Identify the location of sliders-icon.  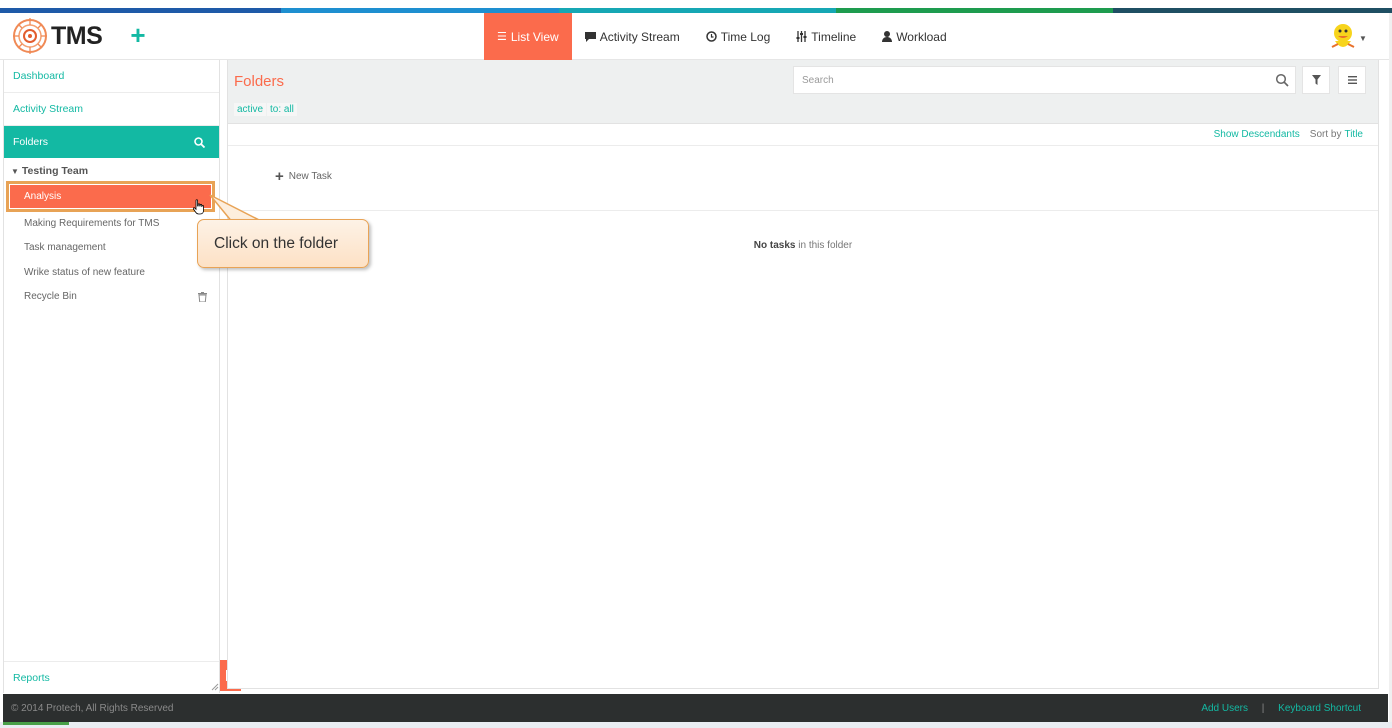
(801, 36).